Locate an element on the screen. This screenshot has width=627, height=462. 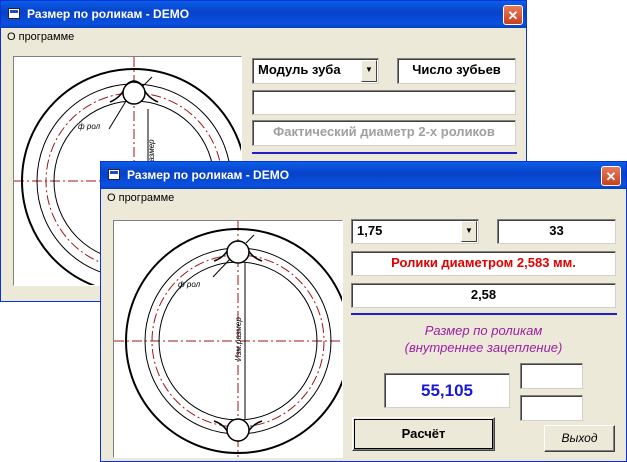
back-teeth-field: Число зубьев is located at coordinates (456, 71).